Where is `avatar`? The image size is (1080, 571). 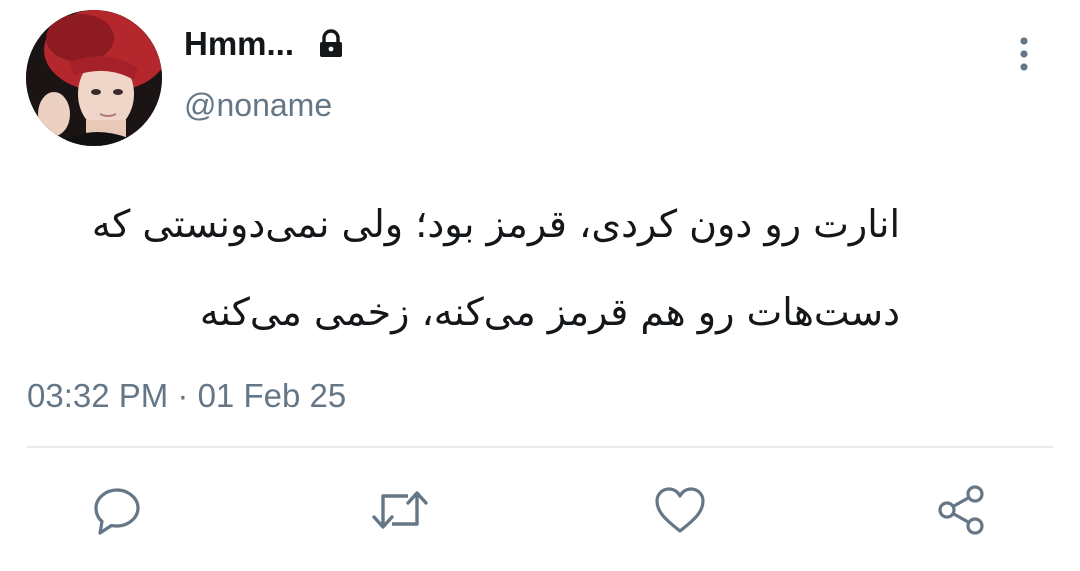
avatar is located at coordinates (94, 78).